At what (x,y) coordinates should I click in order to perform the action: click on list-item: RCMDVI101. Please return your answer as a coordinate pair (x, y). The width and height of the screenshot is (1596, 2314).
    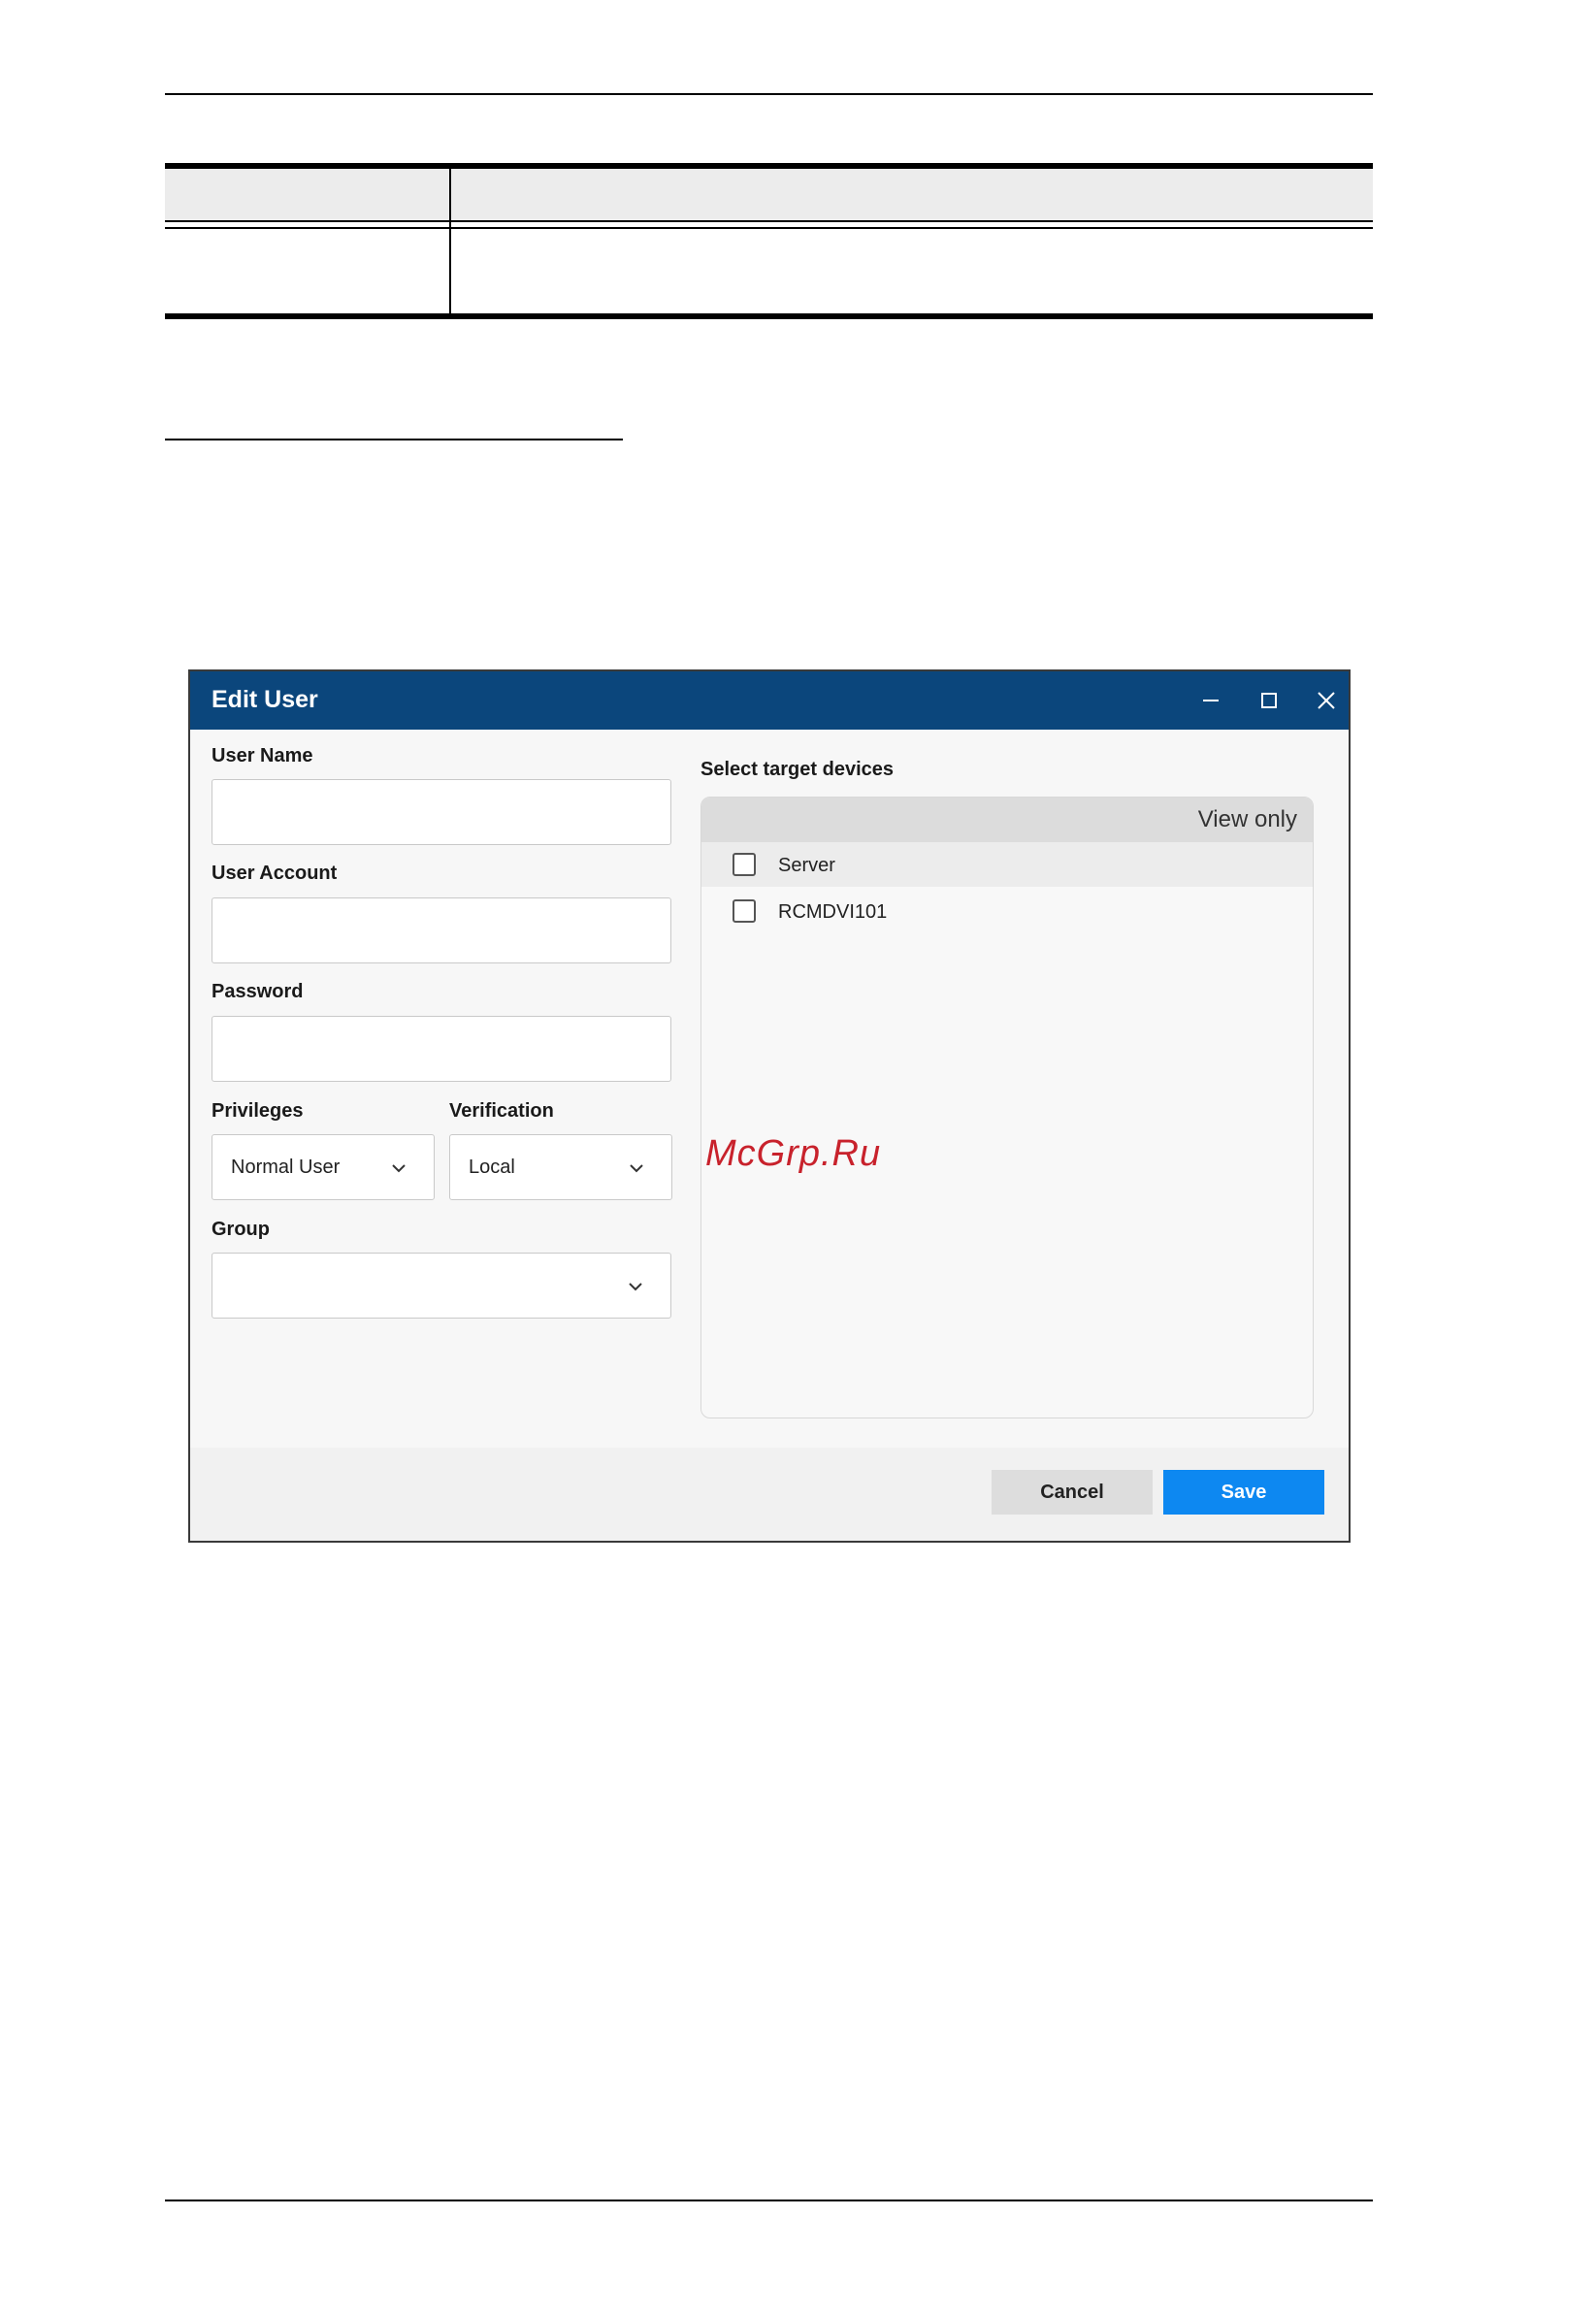
    Looking at the image, I should click on (1007, 911).